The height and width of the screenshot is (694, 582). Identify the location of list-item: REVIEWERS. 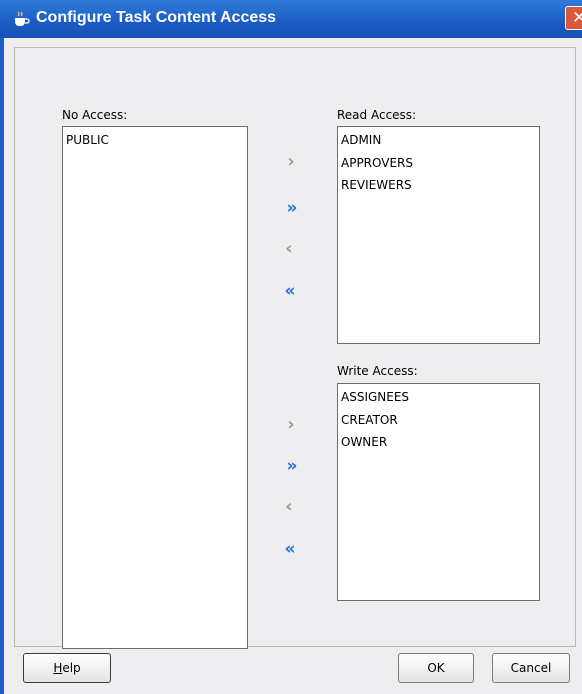
(438, 185).